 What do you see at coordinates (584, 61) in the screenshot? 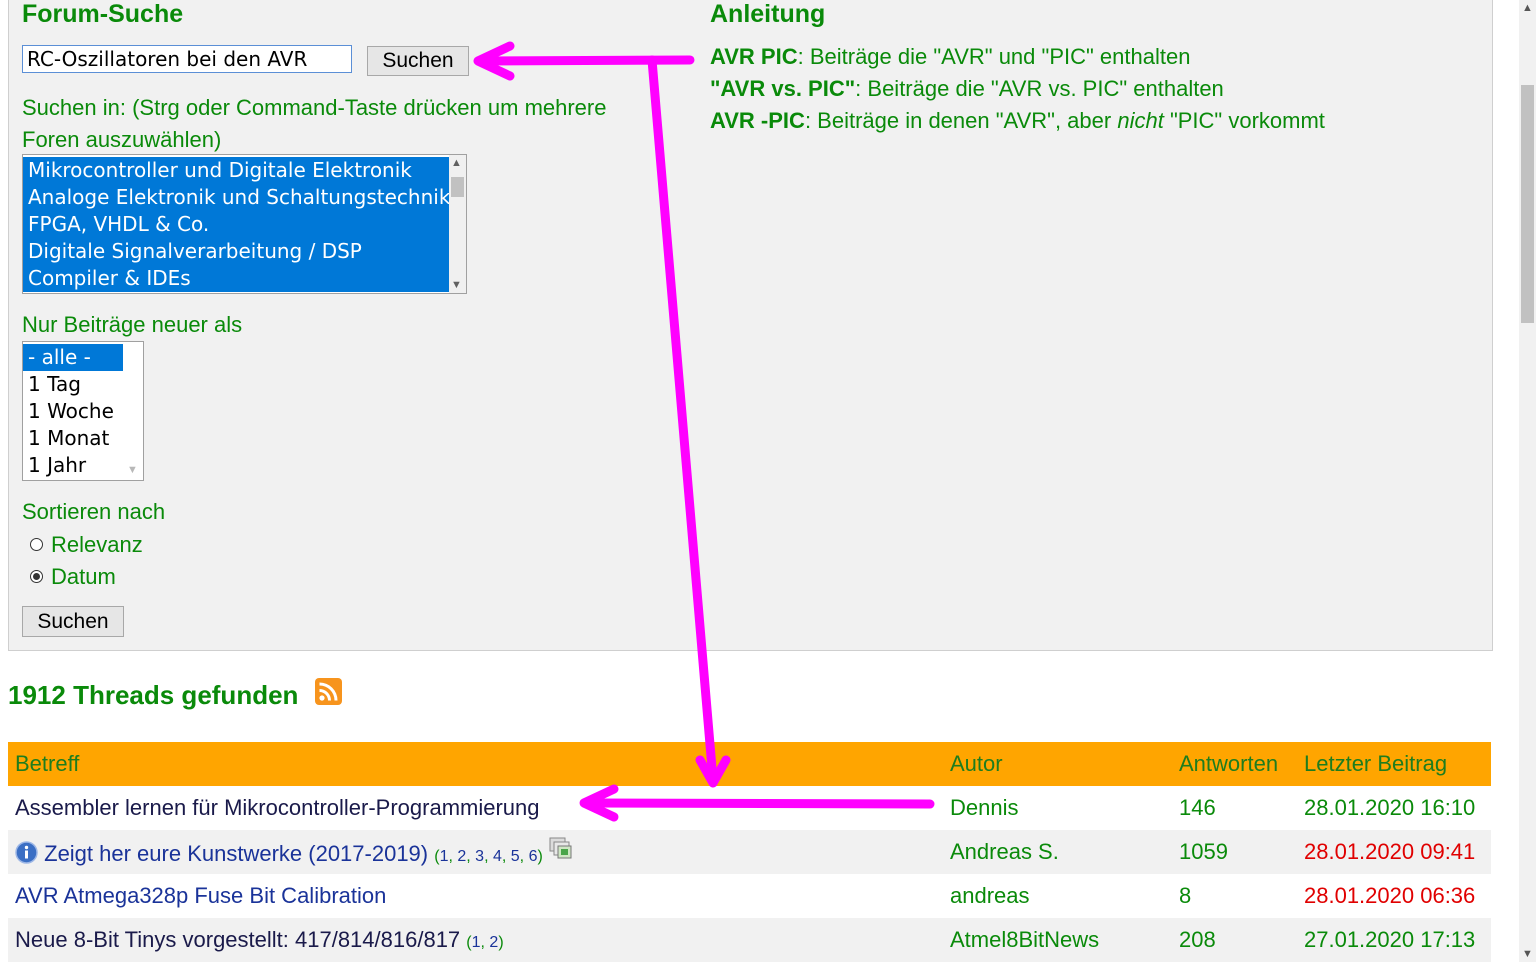
I see `arrow-to-search-input` at bounding box center [584, 61].